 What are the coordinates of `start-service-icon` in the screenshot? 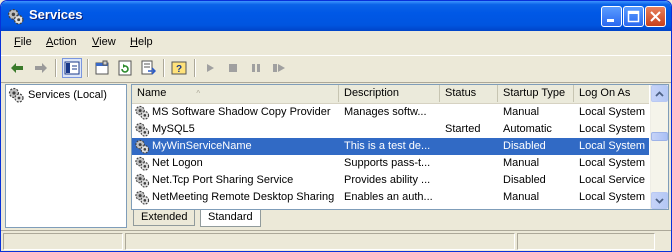 It's located at (210, 68).